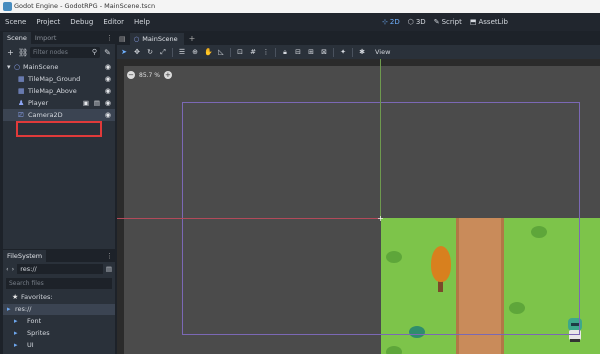 This screenshot has width=600, height=354. What do you see at coordinates (21, 79) in the screenshot?
I see `tilemap-icon: ▦` at bounding box center [21, 79].